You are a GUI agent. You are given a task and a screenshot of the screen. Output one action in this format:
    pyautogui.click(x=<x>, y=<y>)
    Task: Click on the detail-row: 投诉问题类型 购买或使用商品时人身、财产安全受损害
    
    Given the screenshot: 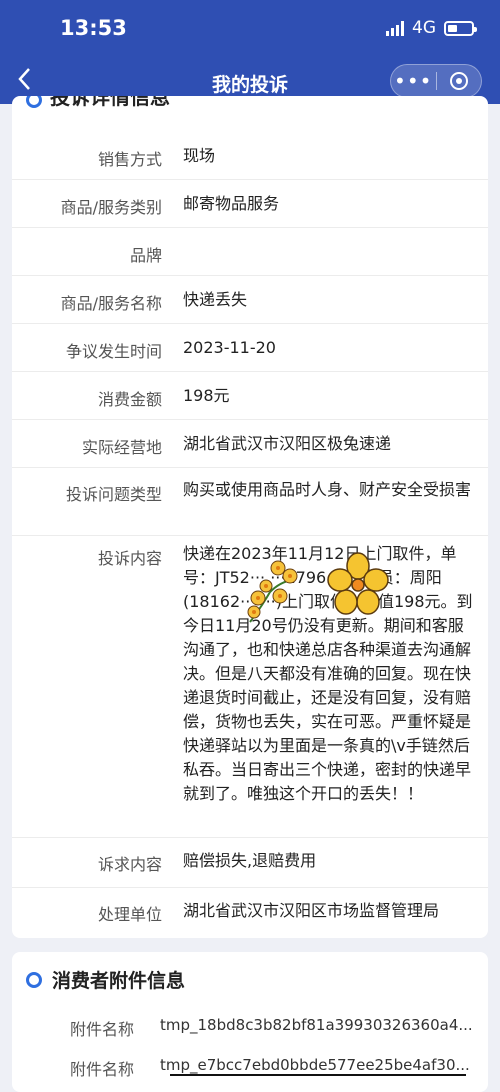 What is the action you would take?
    pyautogui.click(x=250, y=502)
    